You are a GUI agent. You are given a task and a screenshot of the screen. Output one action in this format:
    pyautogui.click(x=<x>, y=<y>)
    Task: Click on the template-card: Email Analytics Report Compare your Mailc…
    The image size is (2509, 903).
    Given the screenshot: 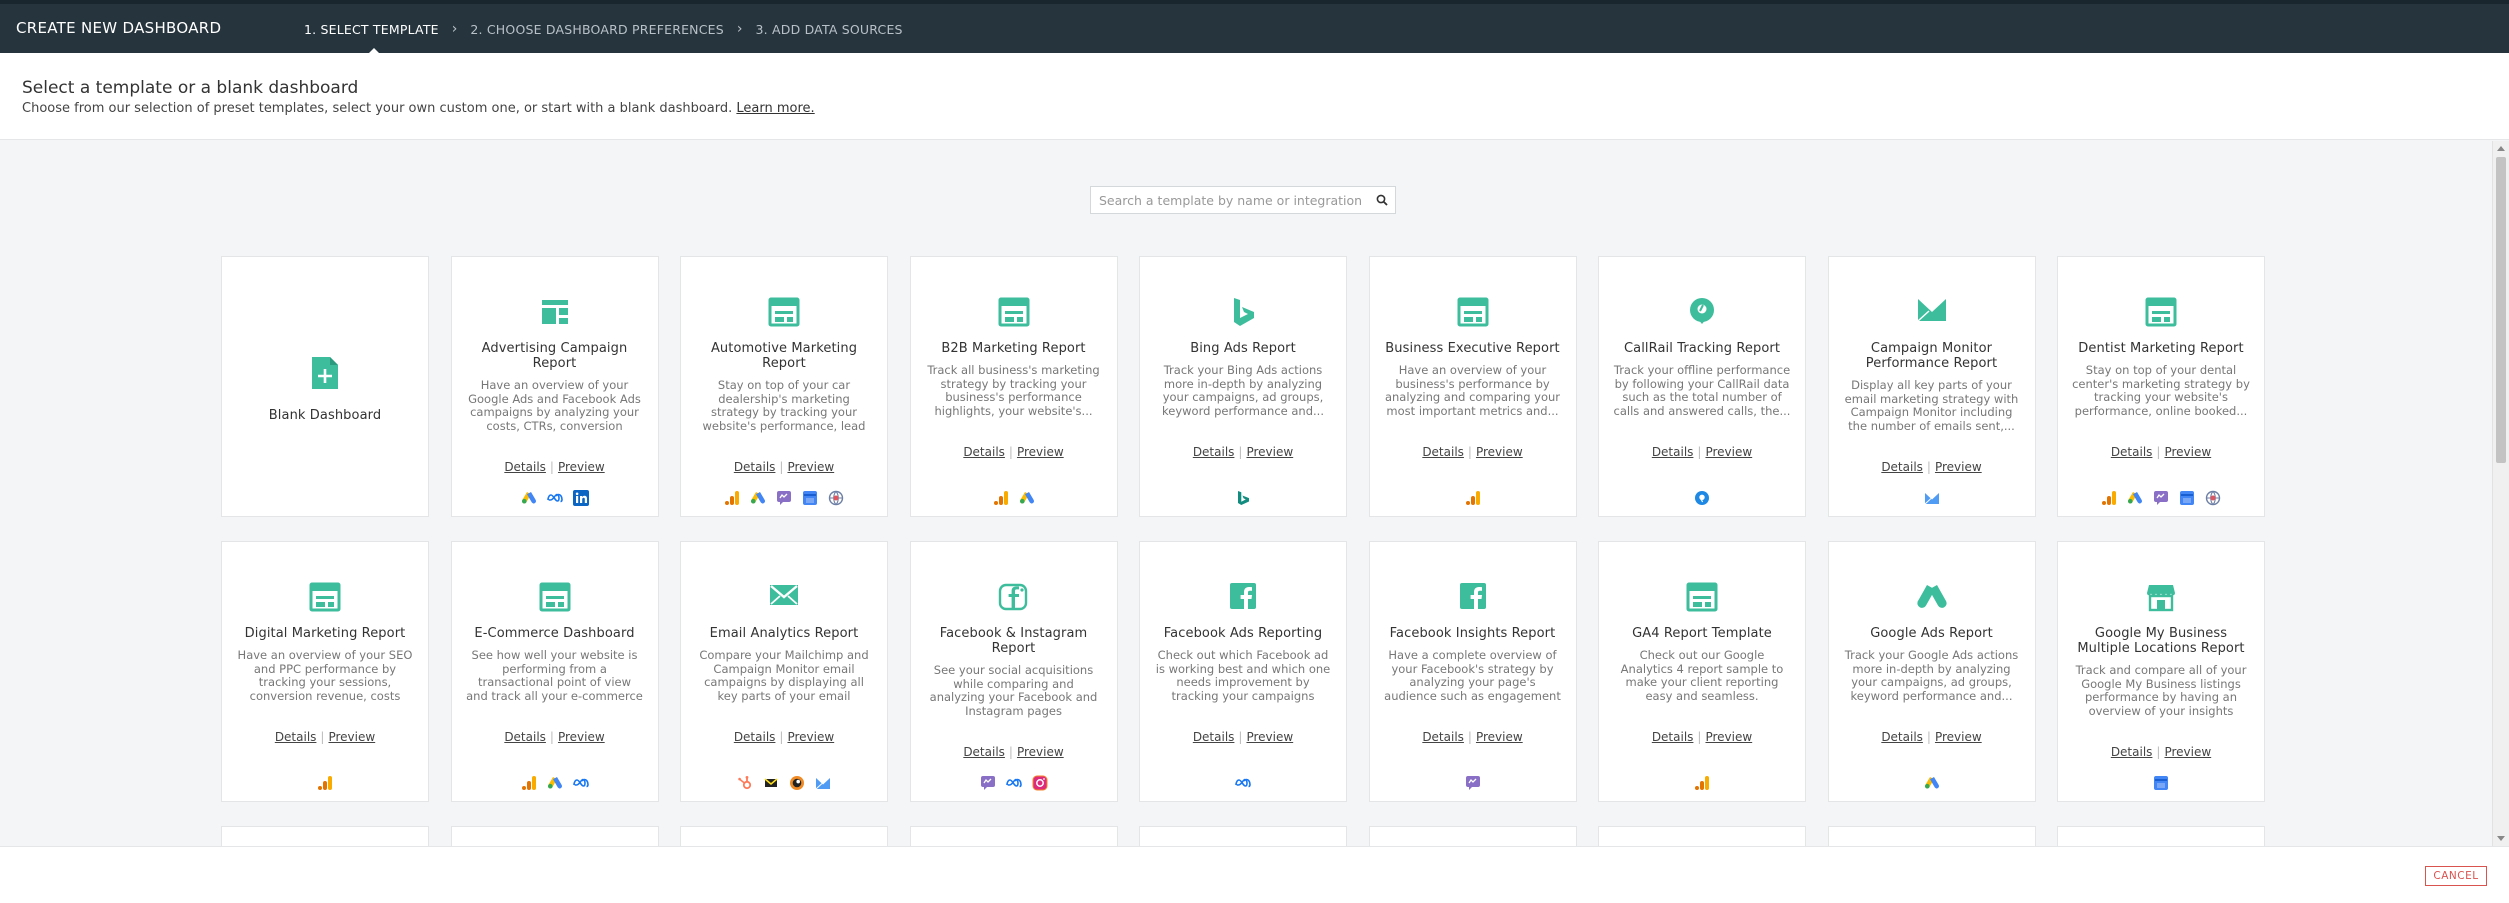 What is the action you would take?
    pyautogui.click(x=784, y=671)
    